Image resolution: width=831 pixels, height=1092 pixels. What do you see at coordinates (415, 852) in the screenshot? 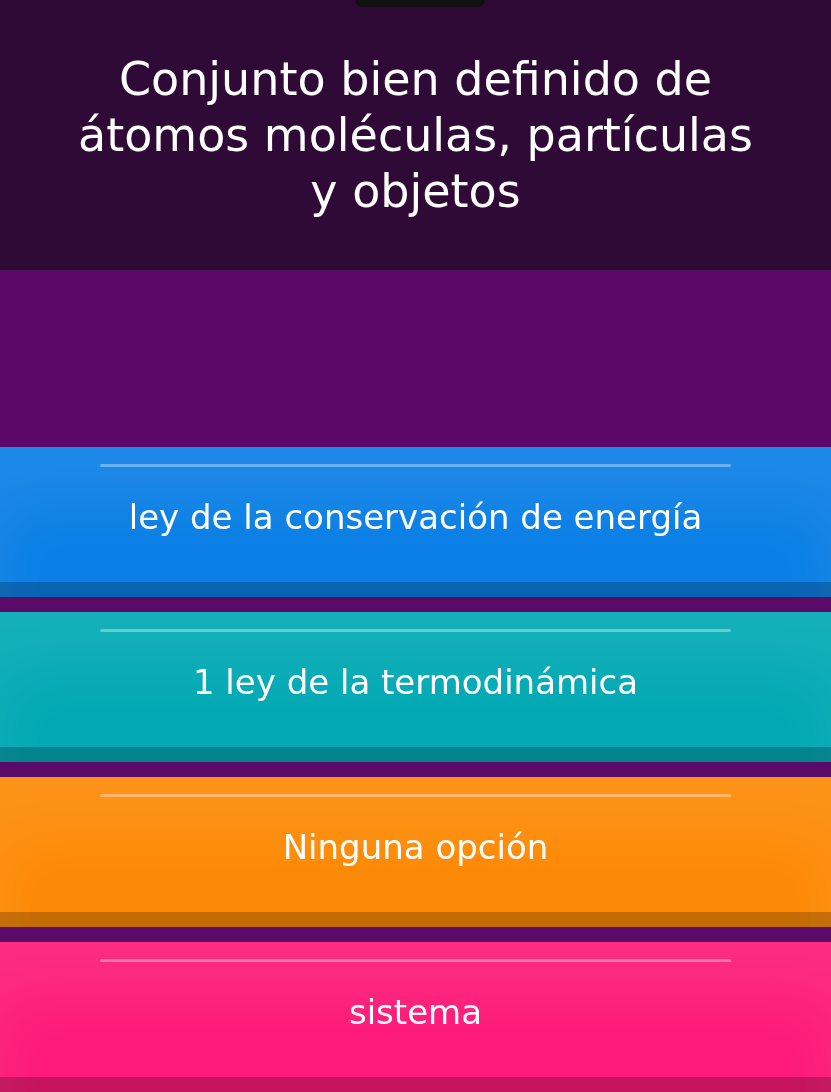
I see `answer-button: Ninguna opción` at bounding box center [415, 852].